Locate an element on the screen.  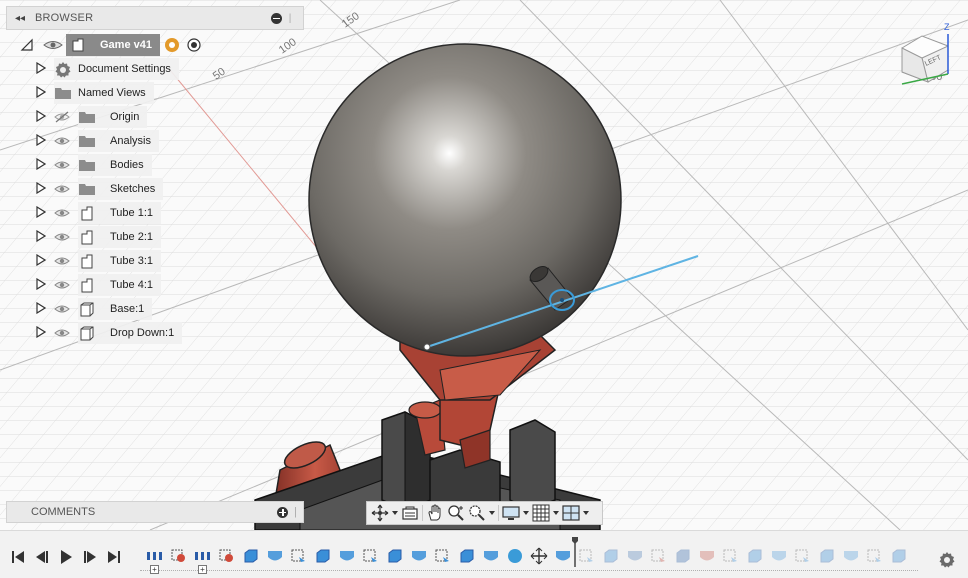
tree-item-tube-3-1: Tube 3:1 is located at coordinates (99, 261).